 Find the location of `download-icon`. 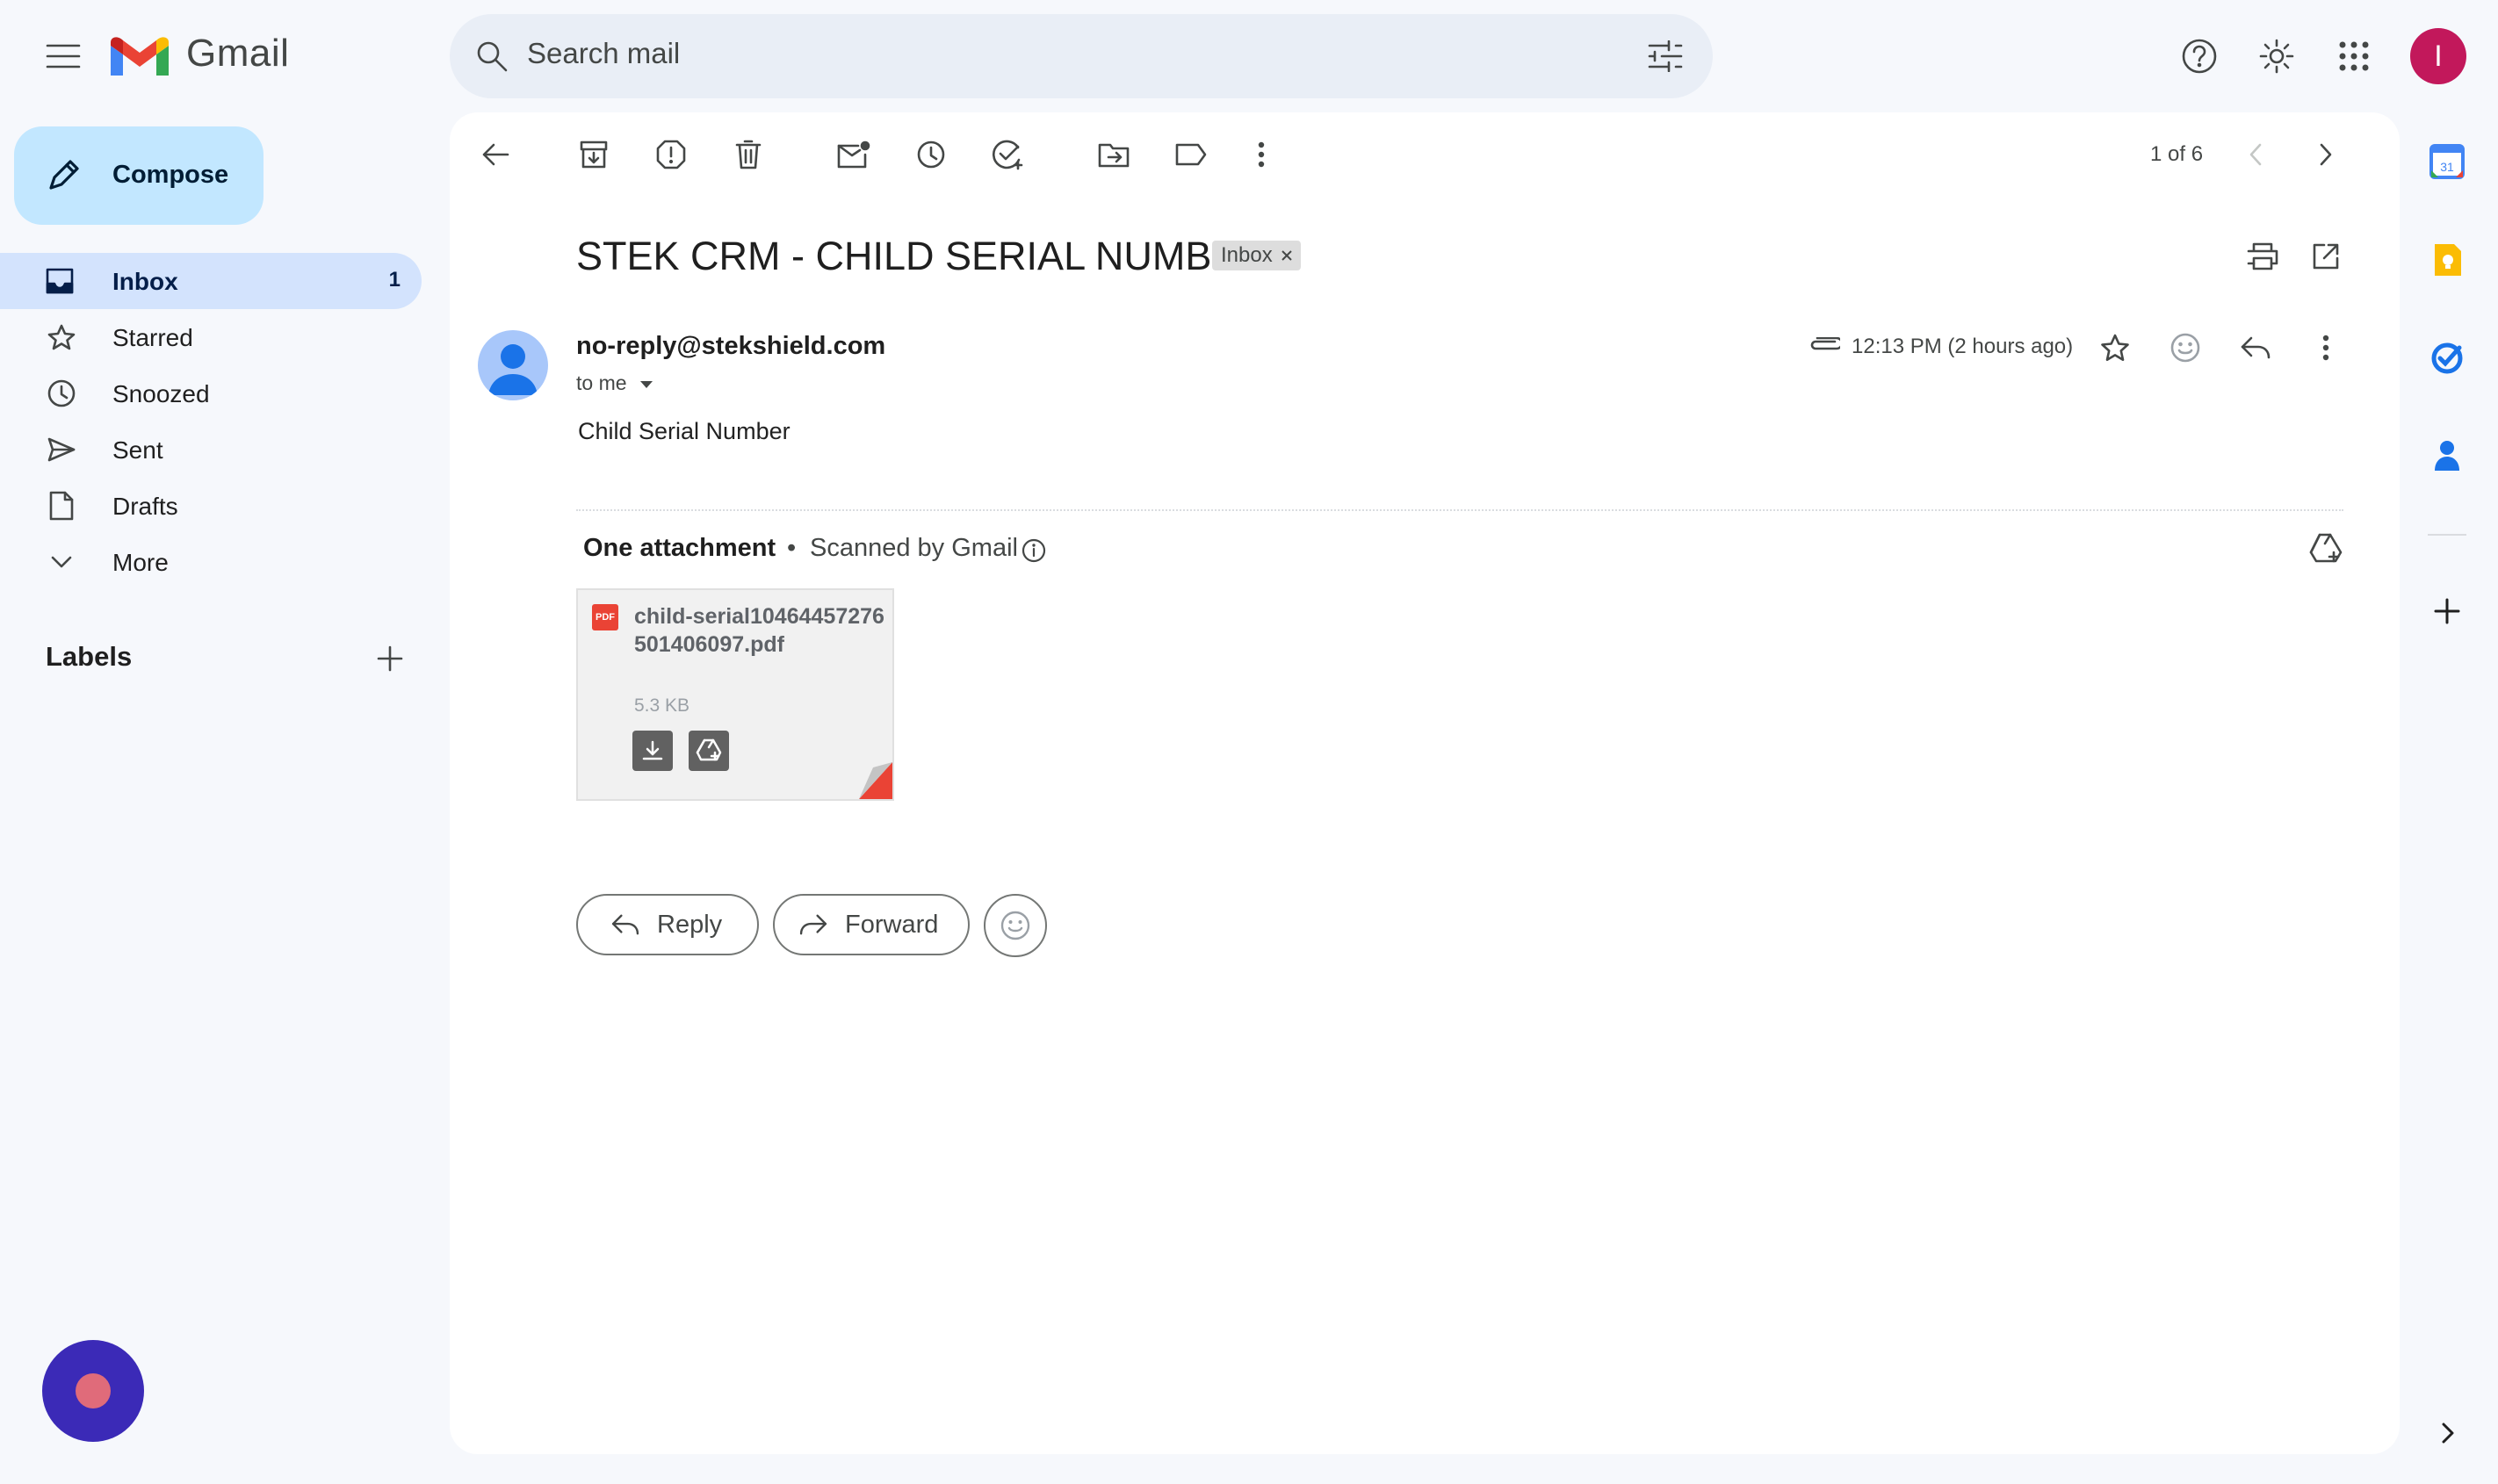

download-icon is located at coordinates (652, 750).